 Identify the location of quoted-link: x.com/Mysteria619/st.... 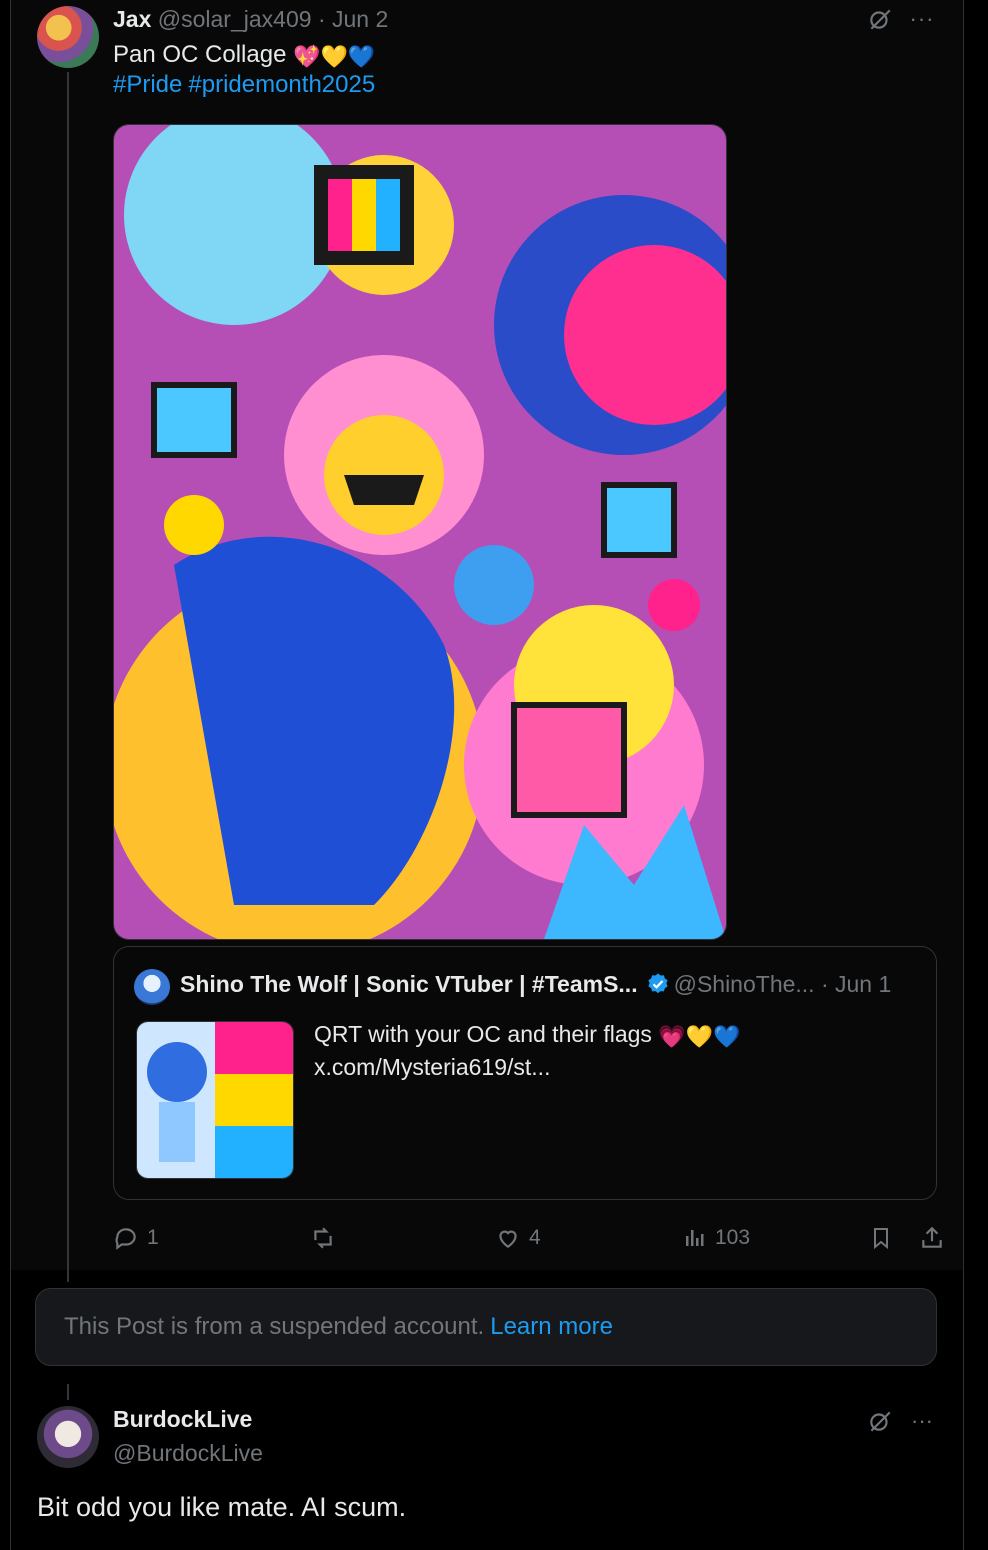
(527, 1067).